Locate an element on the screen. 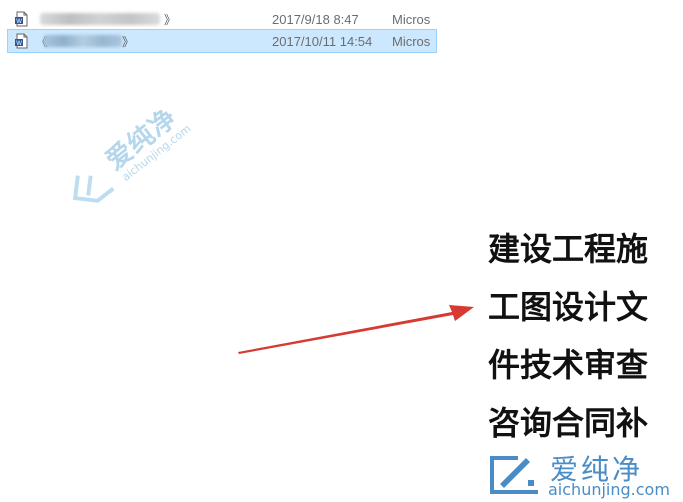 The height and width of the screenshot is (502, 683). file-name: 》 is located at coordinates (156, 19).